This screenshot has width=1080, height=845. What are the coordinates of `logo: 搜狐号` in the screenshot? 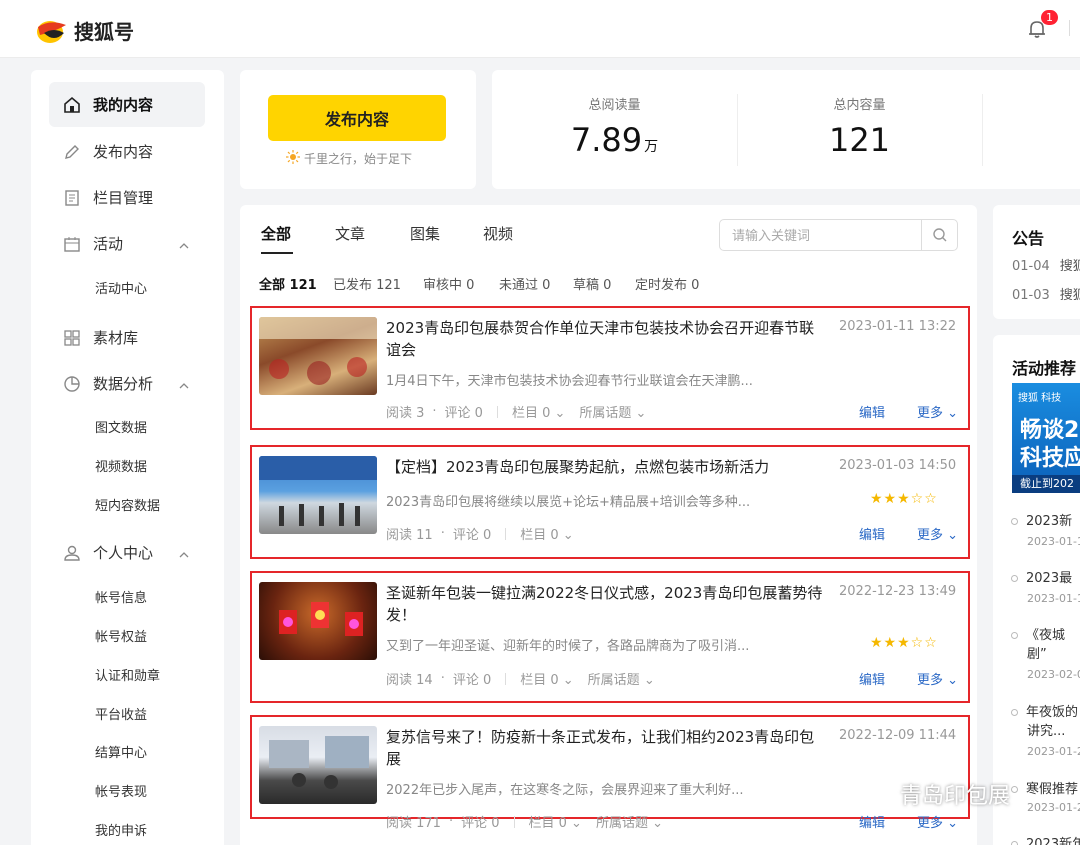 It's located at (85, 30).